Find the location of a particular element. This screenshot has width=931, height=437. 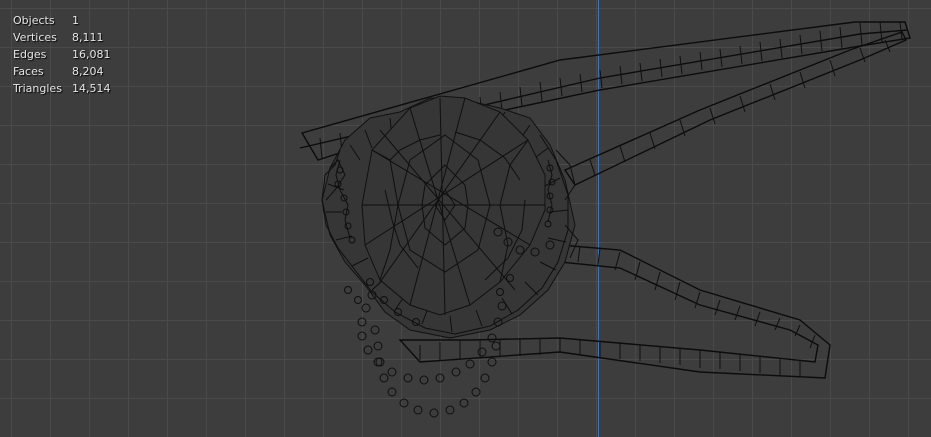

stat-triangles: Triangles 14,514 is located at coordinates (62, 88).